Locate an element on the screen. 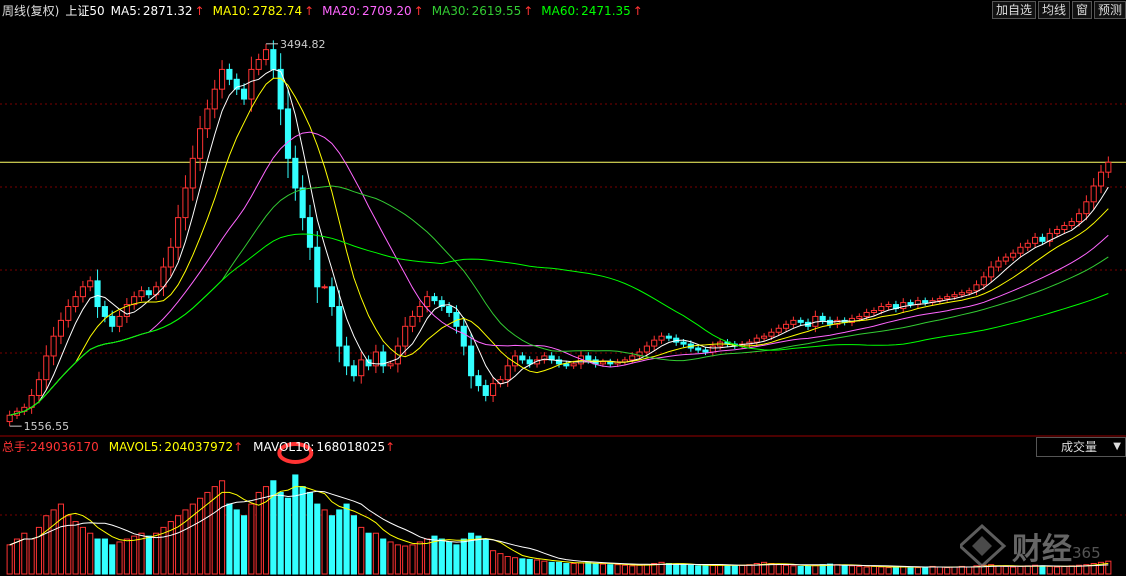 Image resolution: width=1126 pixels, height=576 pixels. forecast-button: 预测 is located at coordinates (1109, 10).